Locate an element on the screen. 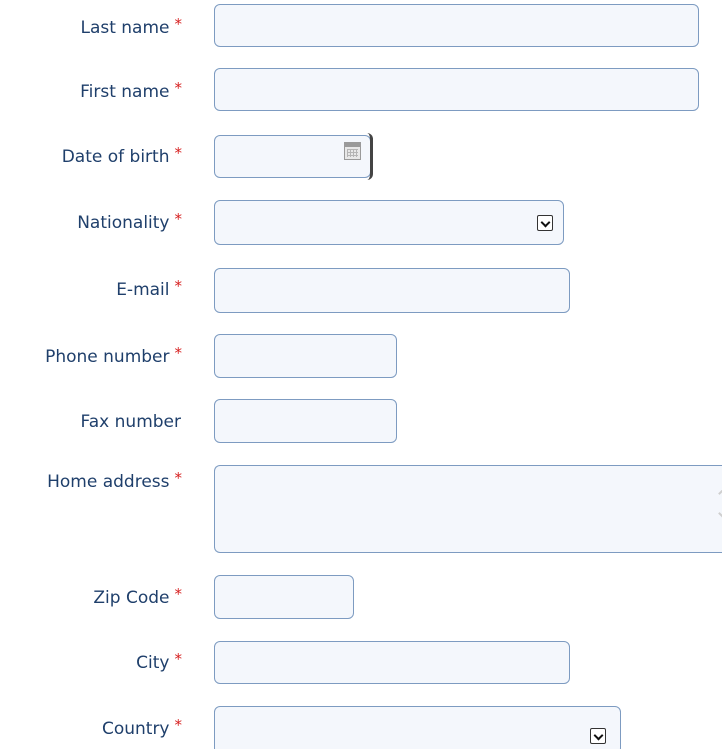  first-name-label: First name * is located at coordinates (131, 90).